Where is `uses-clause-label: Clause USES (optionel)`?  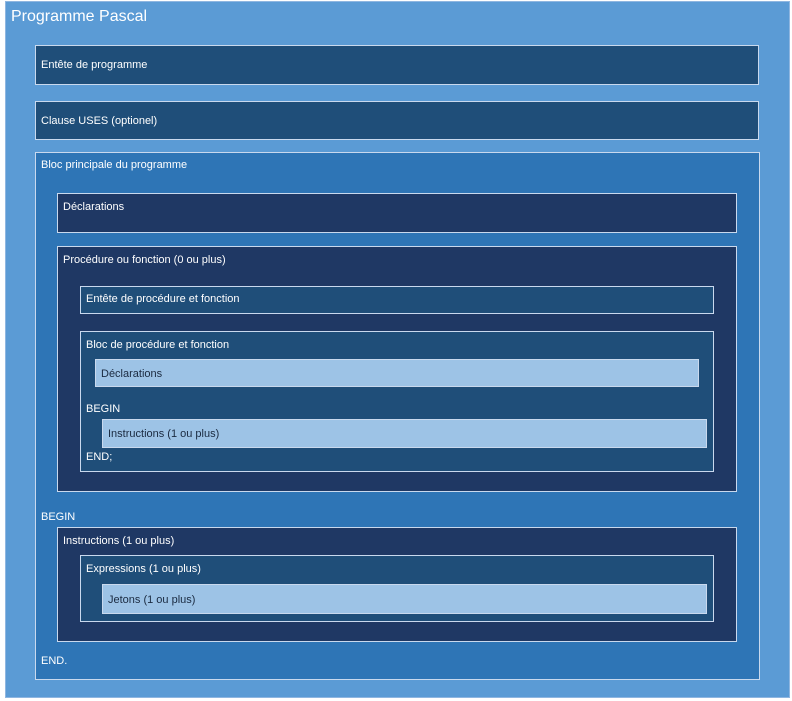
uses-clause-label: Clause USES (optionel) is located at coordinates (99, 121).